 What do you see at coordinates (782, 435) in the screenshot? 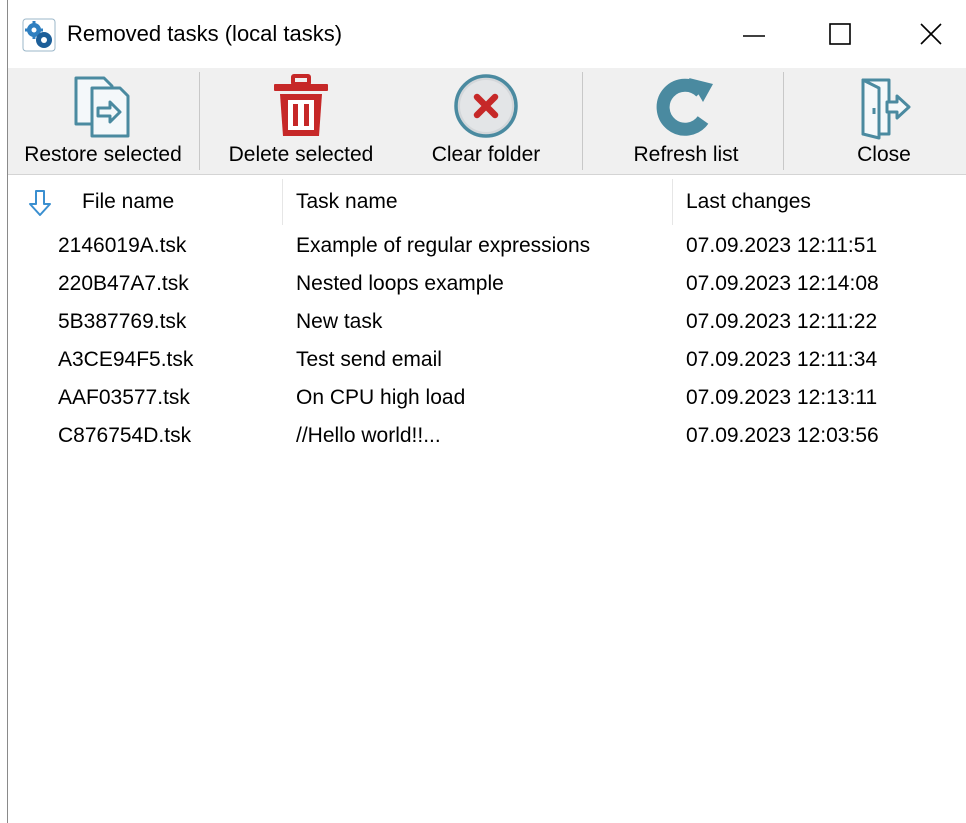
I see `last-changes-cell: 07.09.2023 12:03:56` at bounding box center [782, 435].